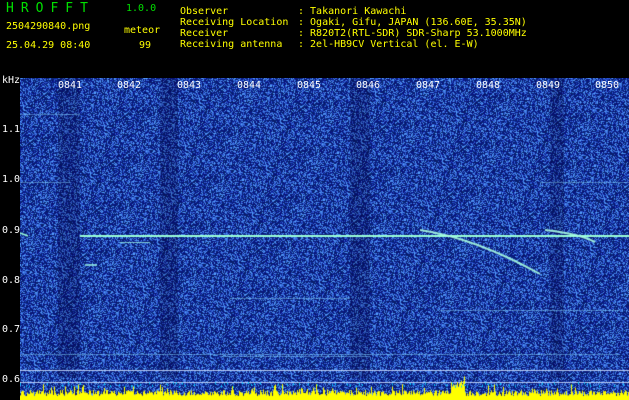 Image resolution: width=629 pixels, height=400 pixels. I want to click on info-value-antenna: : 2el-HB9CV Vertical (el. E-W), so click(388, 44).